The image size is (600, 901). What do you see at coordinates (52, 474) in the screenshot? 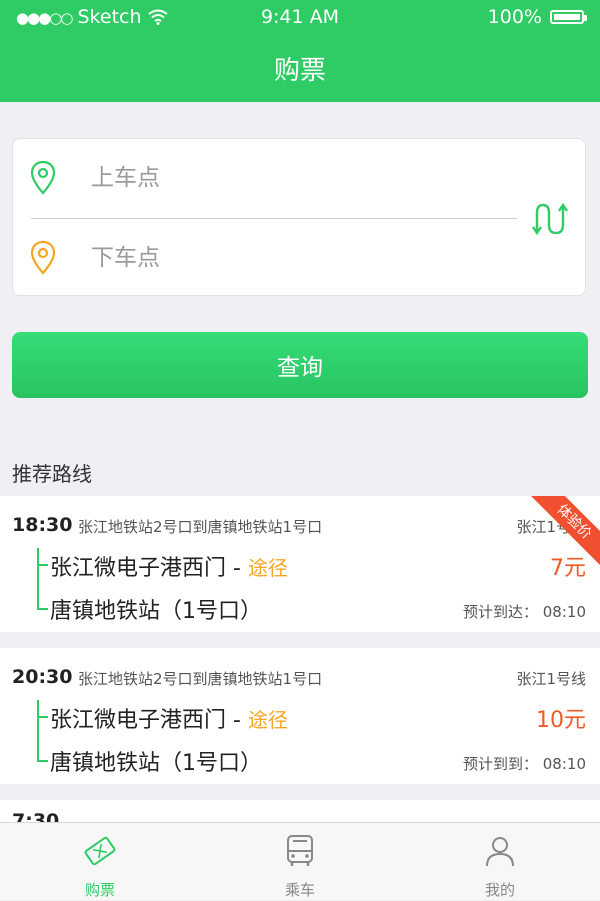
I see `recommended-routes-title: 推荐路线` at bounding box center [52, 474].